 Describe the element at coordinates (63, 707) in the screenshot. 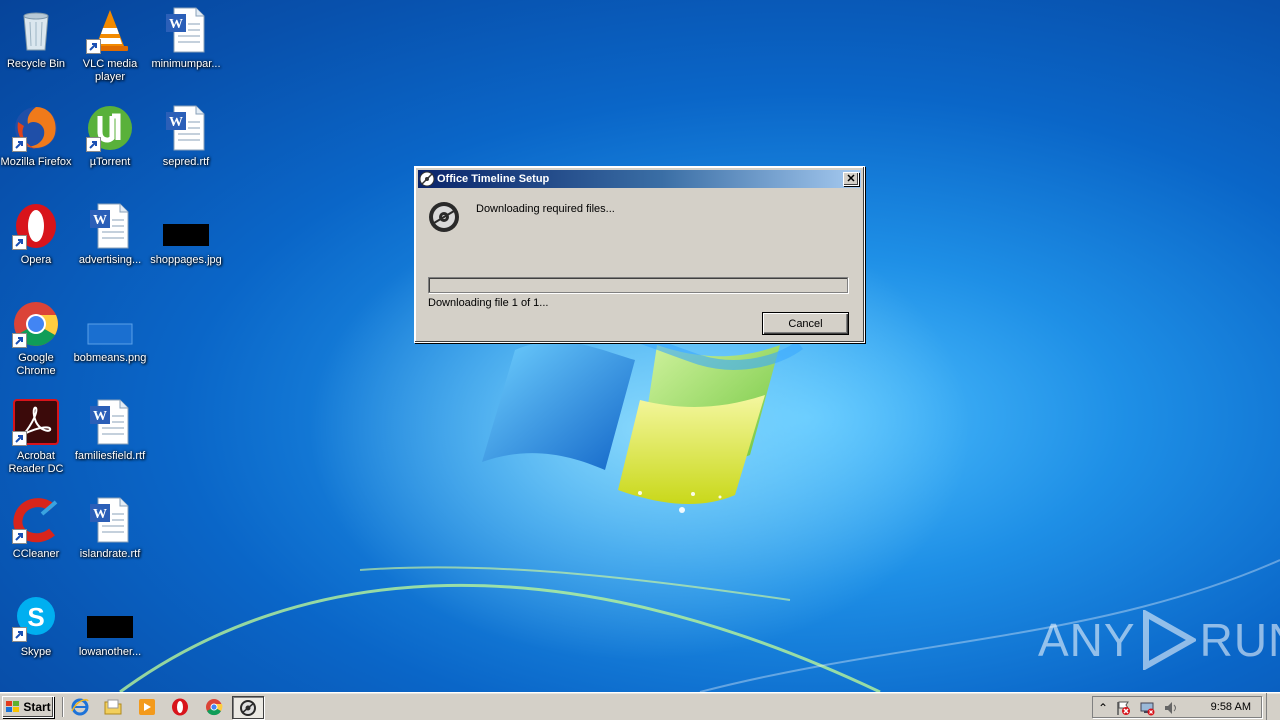

I see `taskbar-separator` at that location.